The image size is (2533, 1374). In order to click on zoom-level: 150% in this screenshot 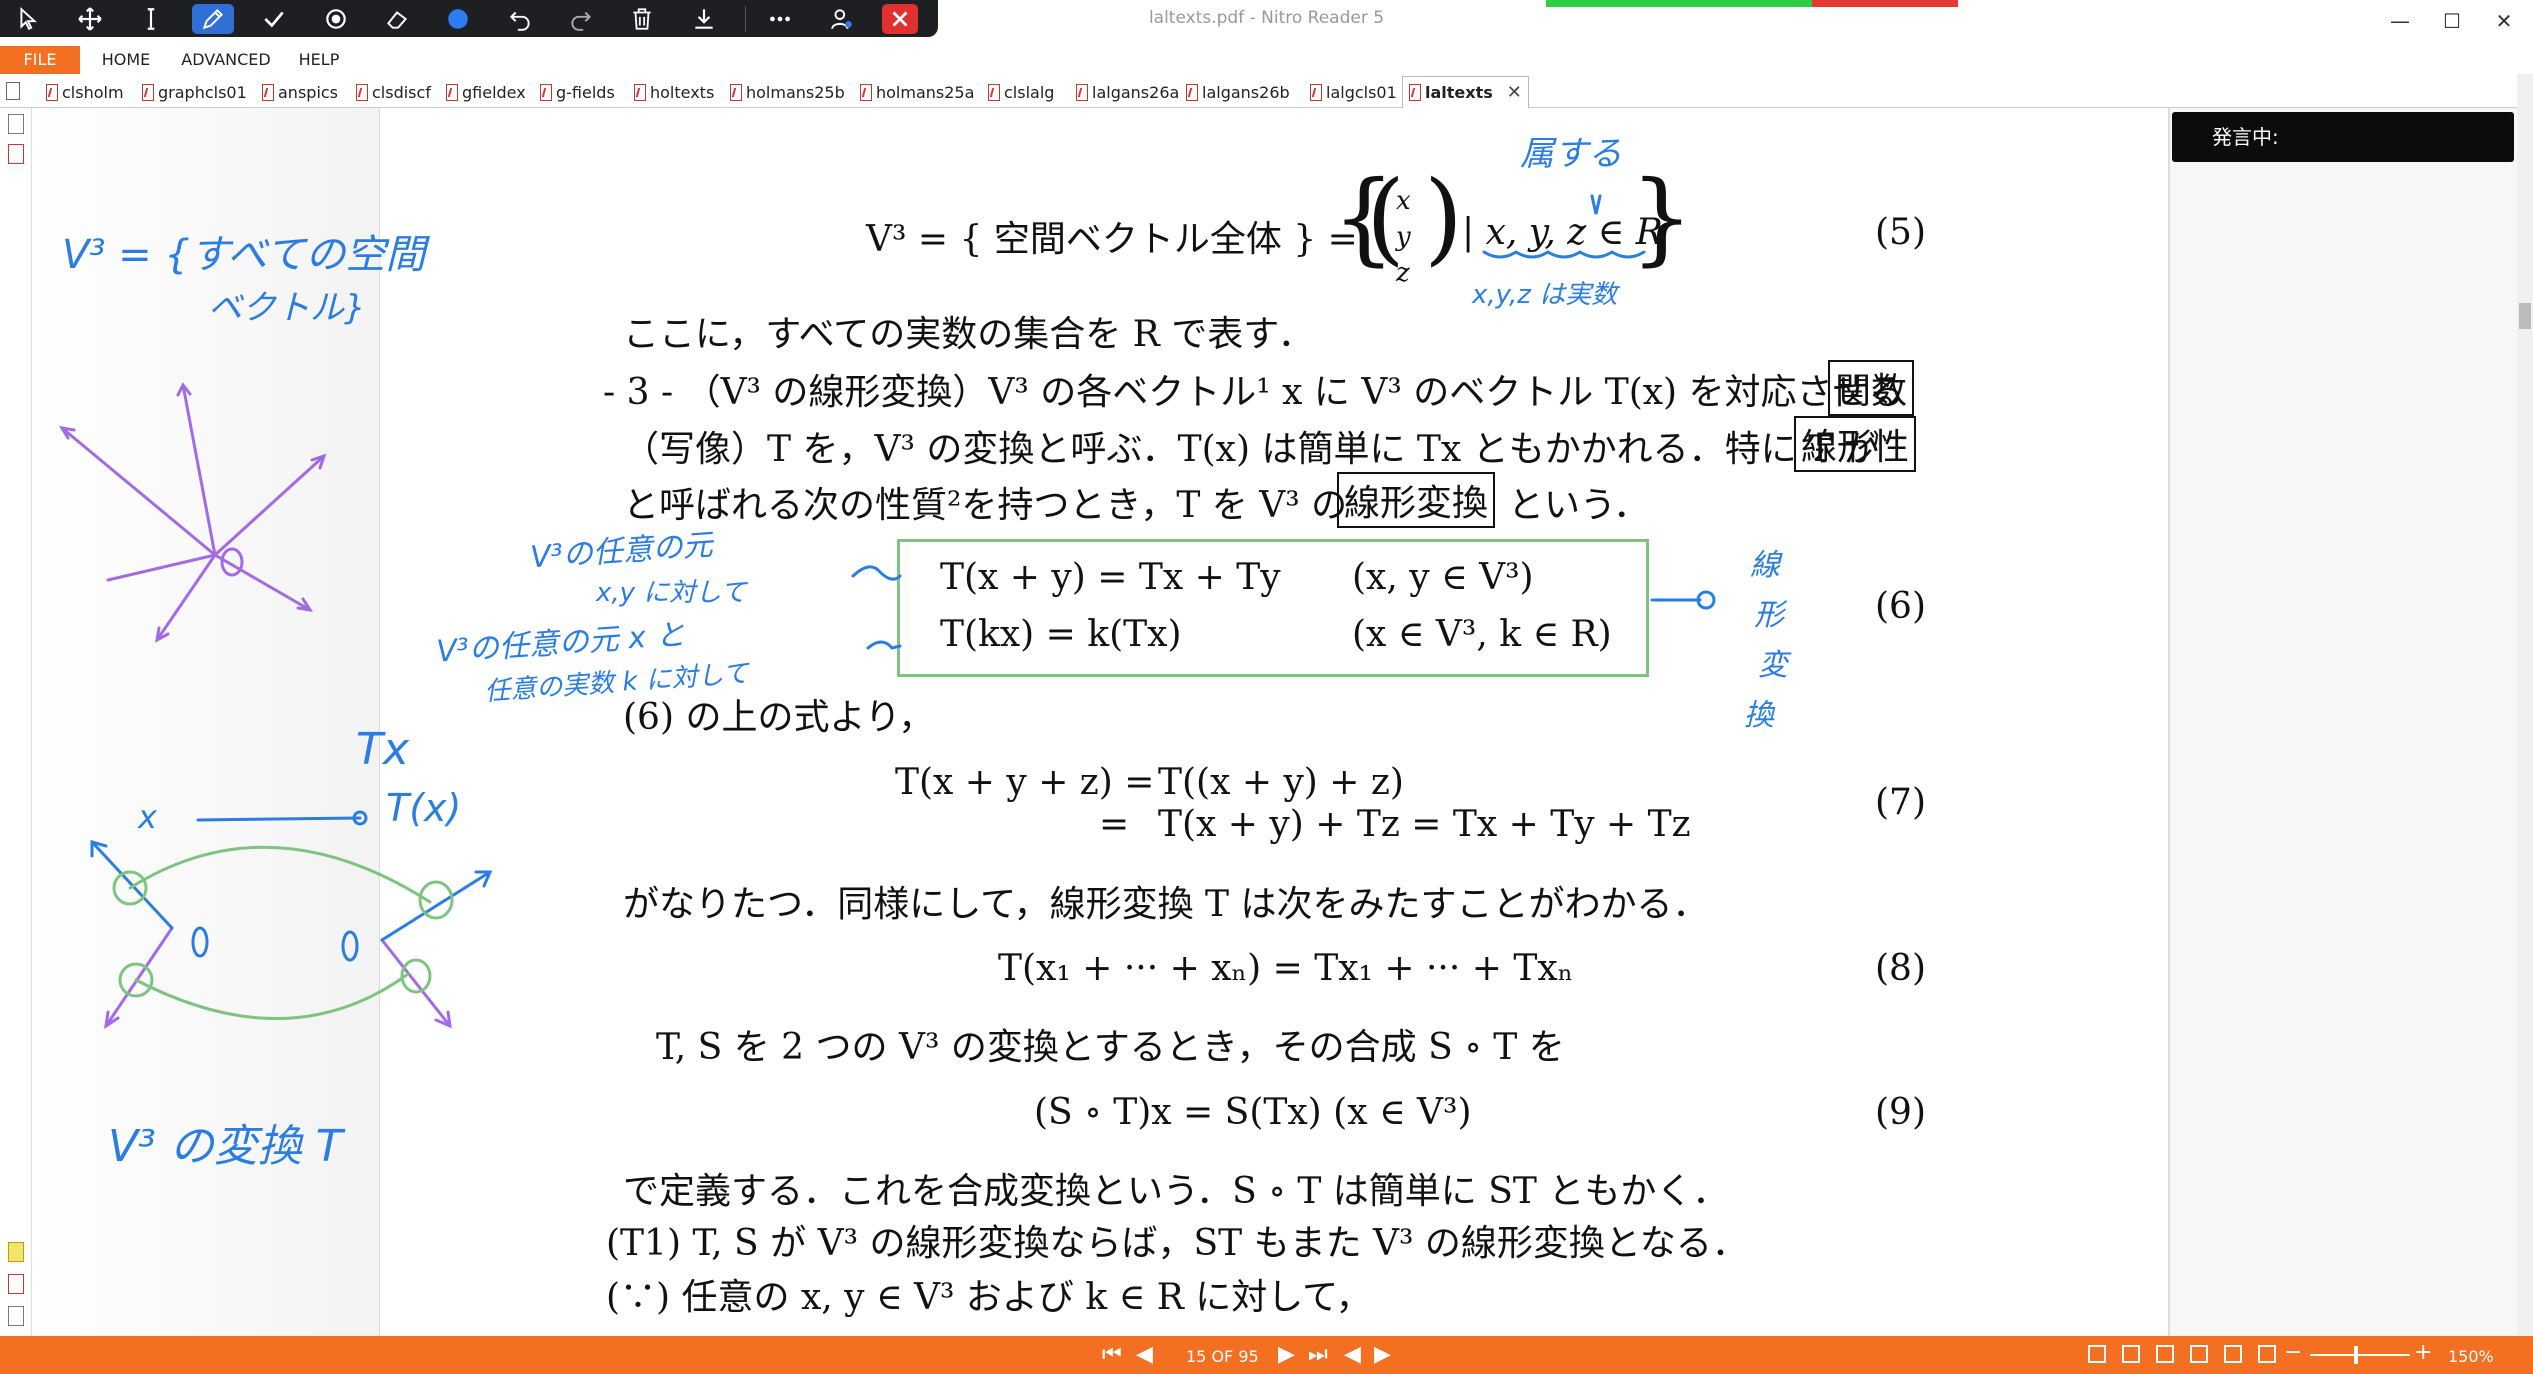, I will do `click(2471, 1356)`.